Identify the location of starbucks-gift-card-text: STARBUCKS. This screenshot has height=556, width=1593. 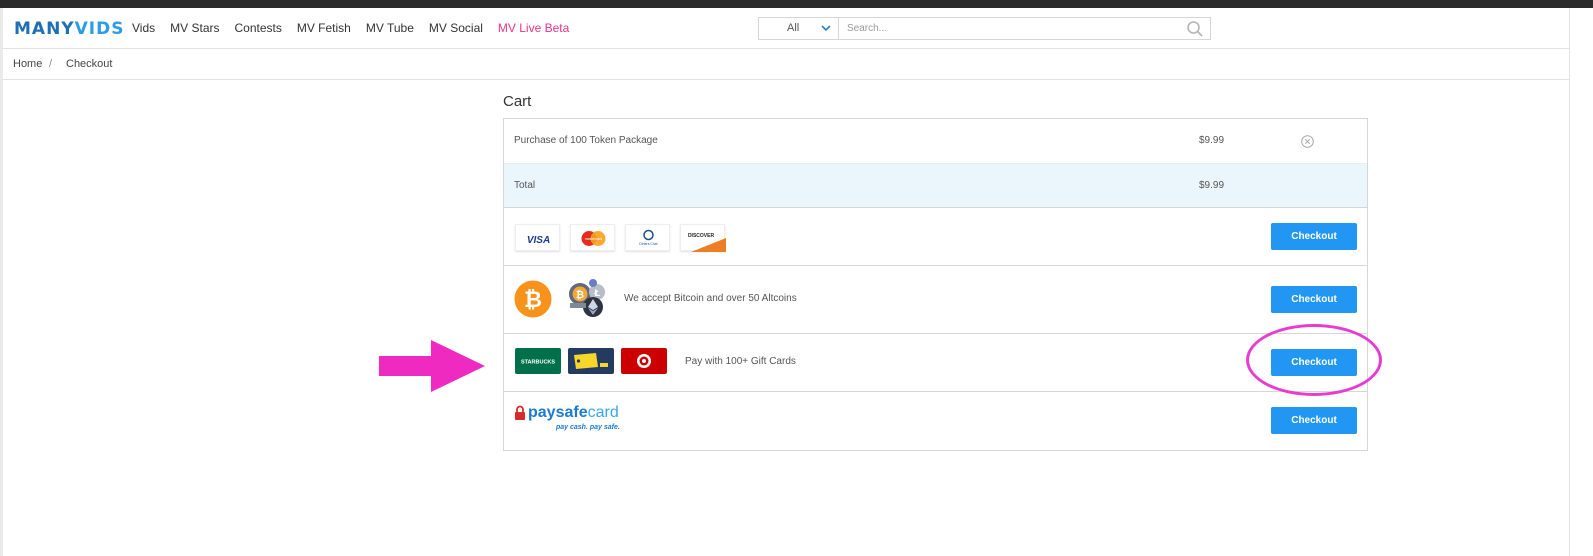
(538, 363).